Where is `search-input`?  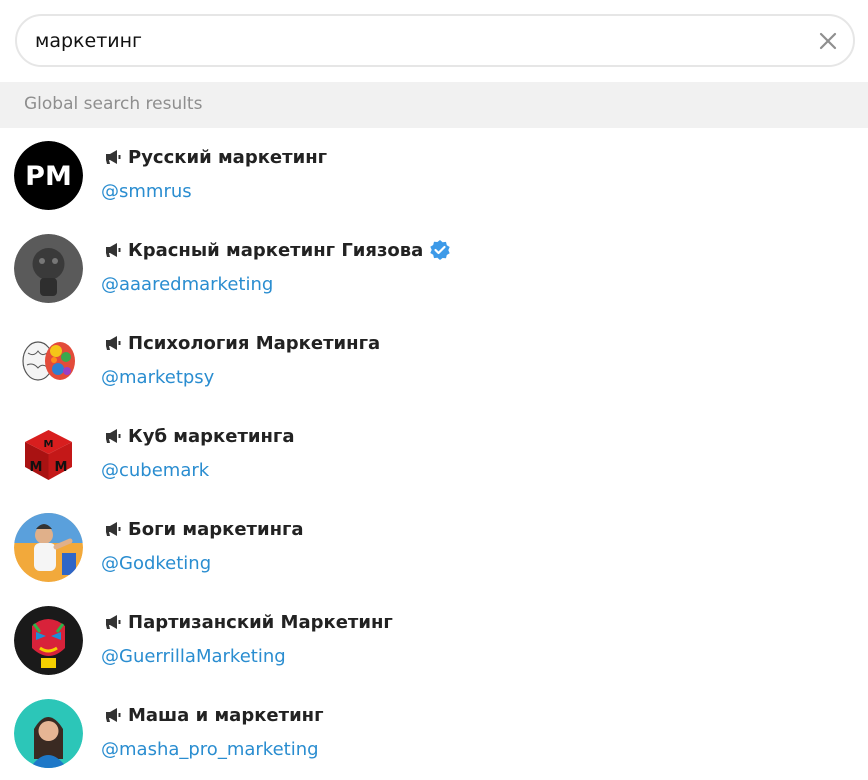 search-input is located at coordinates (415, 41).